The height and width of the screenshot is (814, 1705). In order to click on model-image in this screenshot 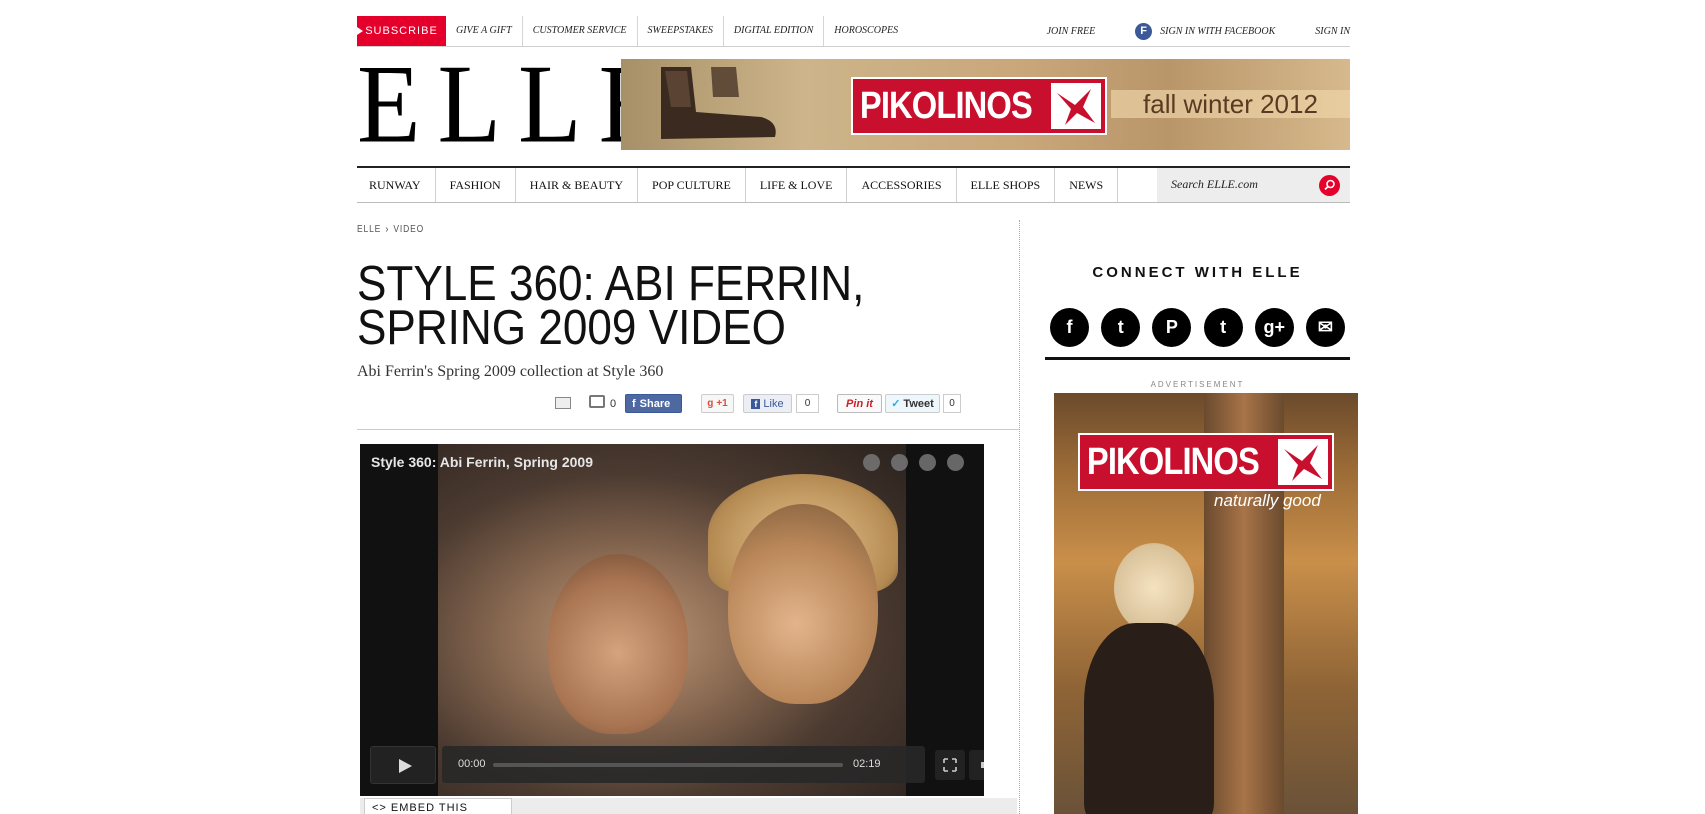, I will do `click(1159, 678)`.